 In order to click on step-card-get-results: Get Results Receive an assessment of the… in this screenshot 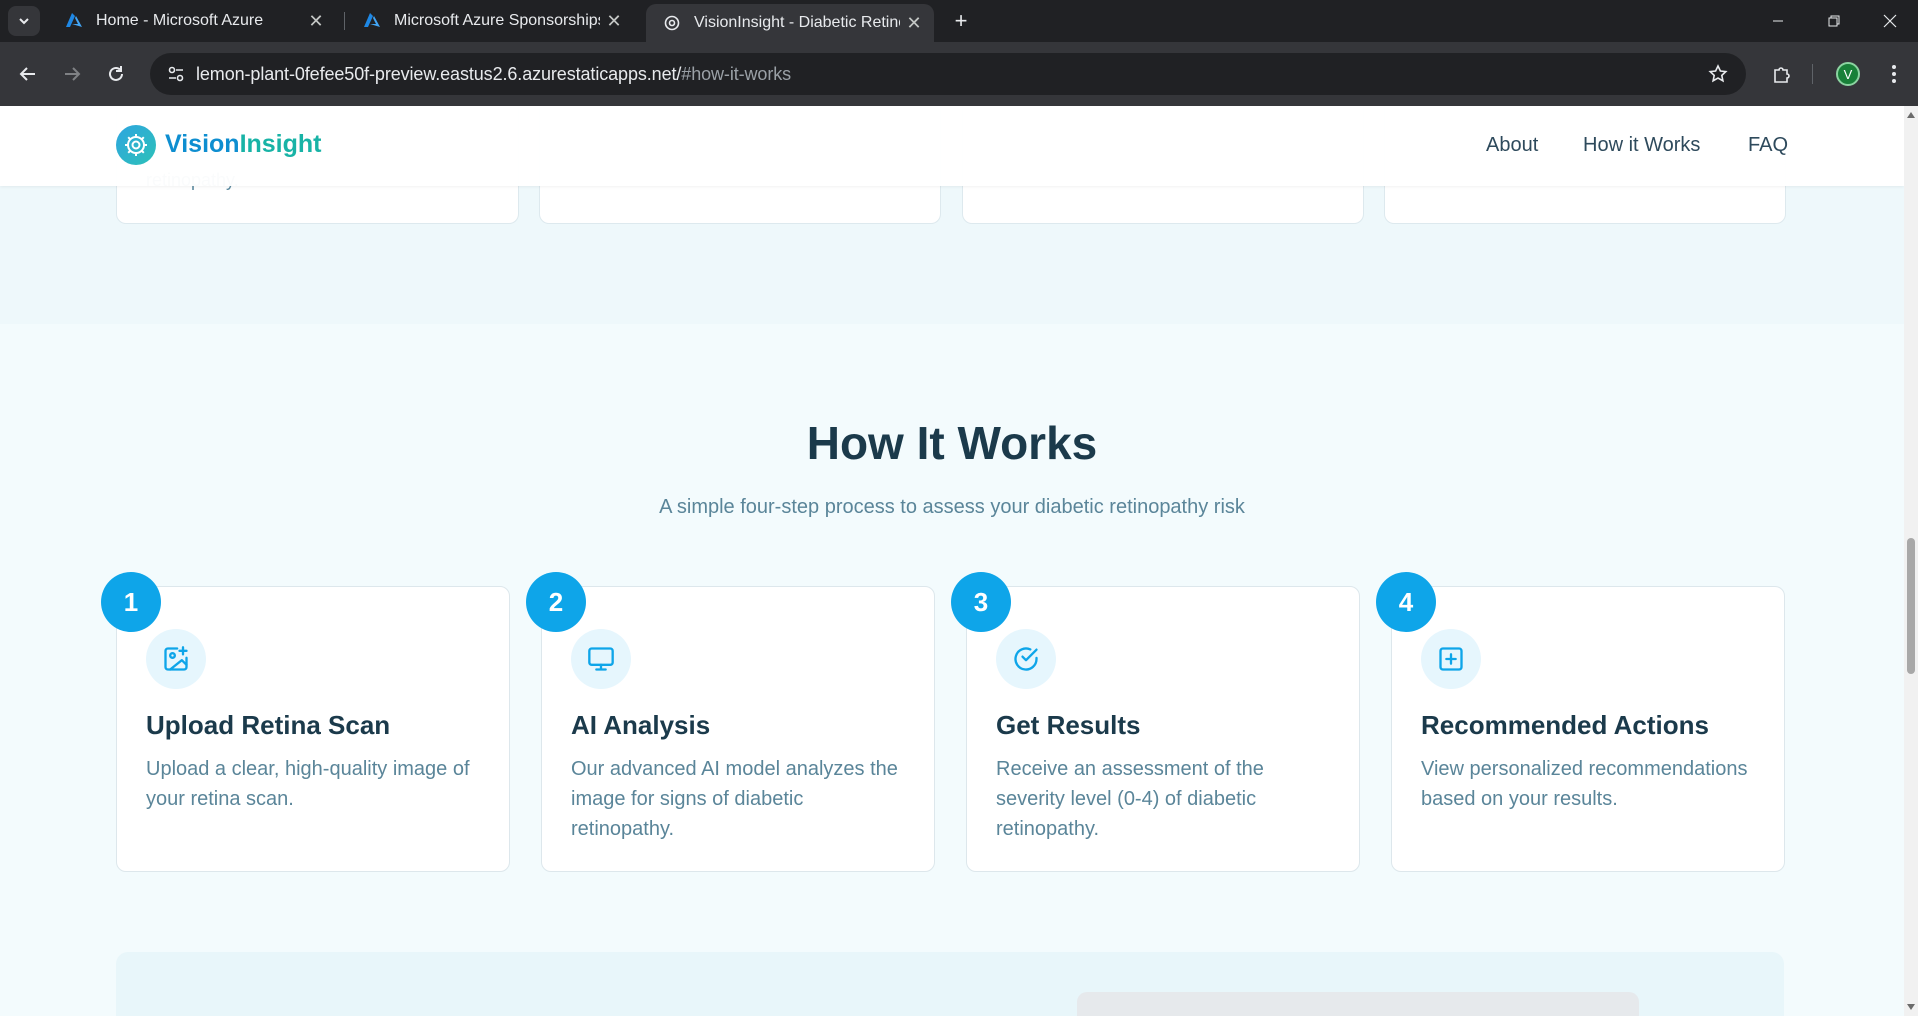, I will do `click(1163, 729)`.